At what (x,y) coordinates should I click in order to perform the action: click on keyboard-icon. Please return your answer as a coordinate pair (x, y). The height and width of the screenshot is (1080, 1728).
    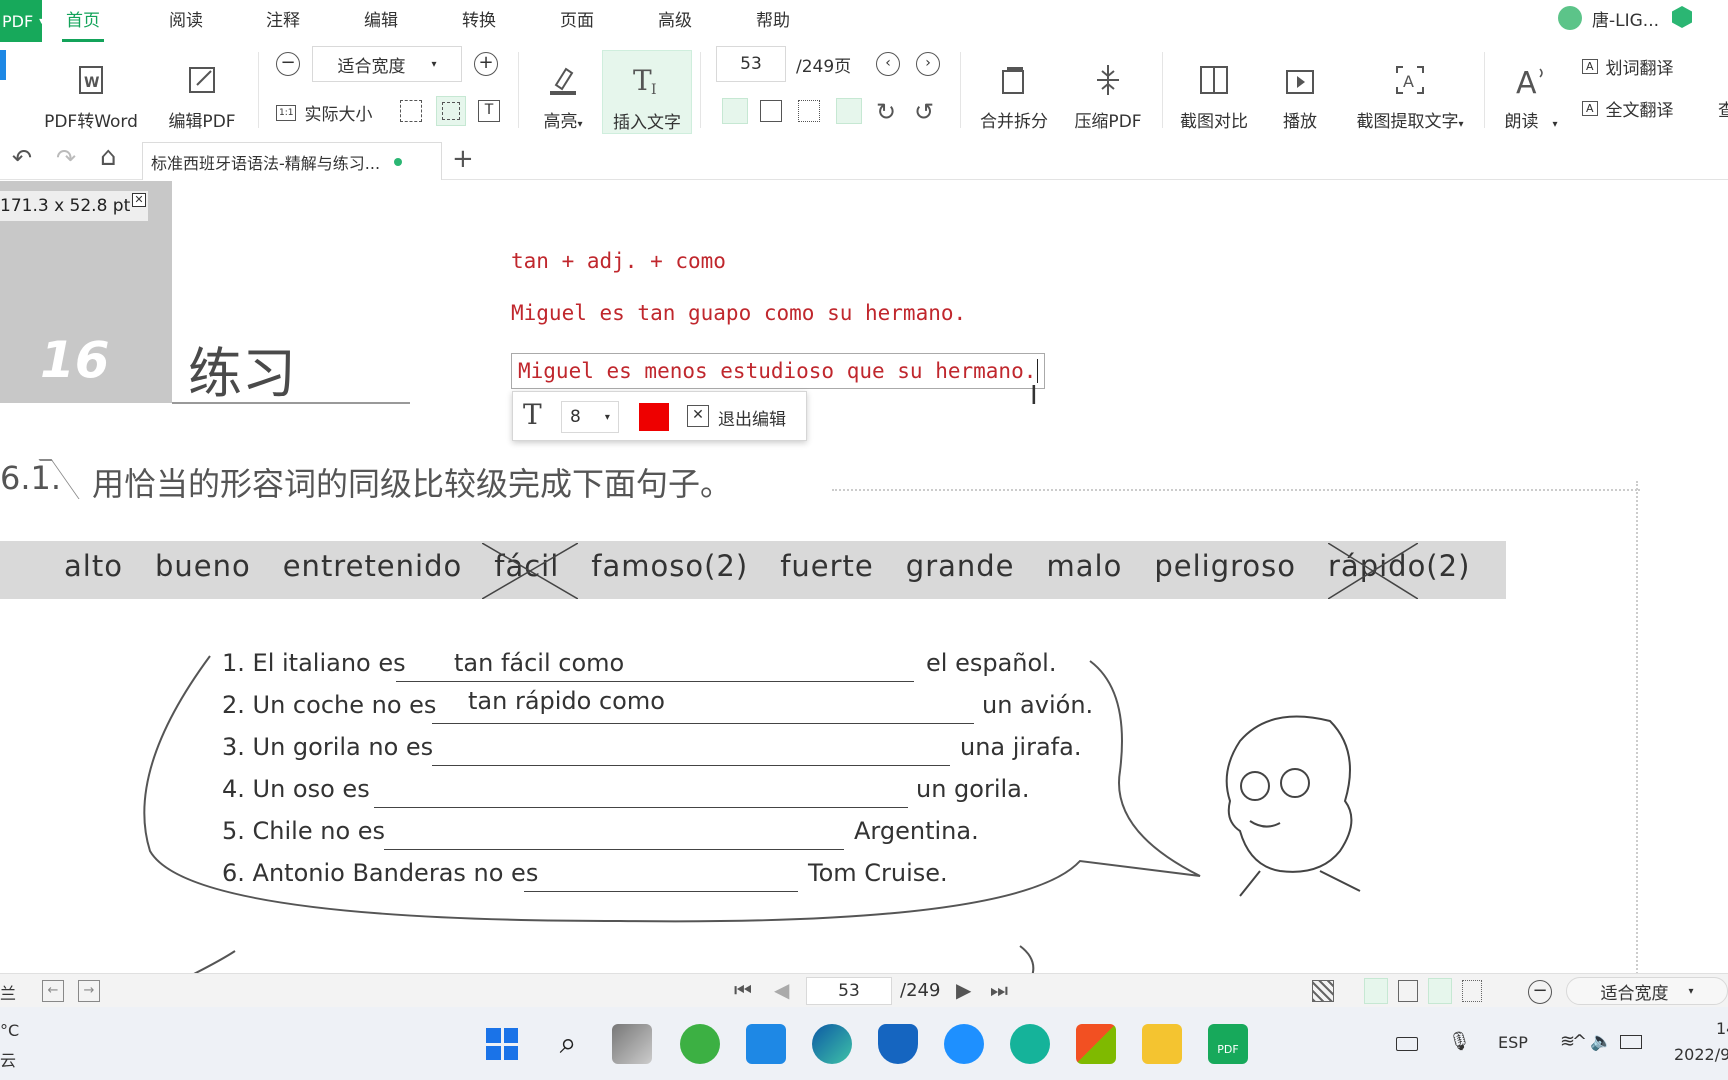
    Looking at the image, I should click on (1407, 1044).